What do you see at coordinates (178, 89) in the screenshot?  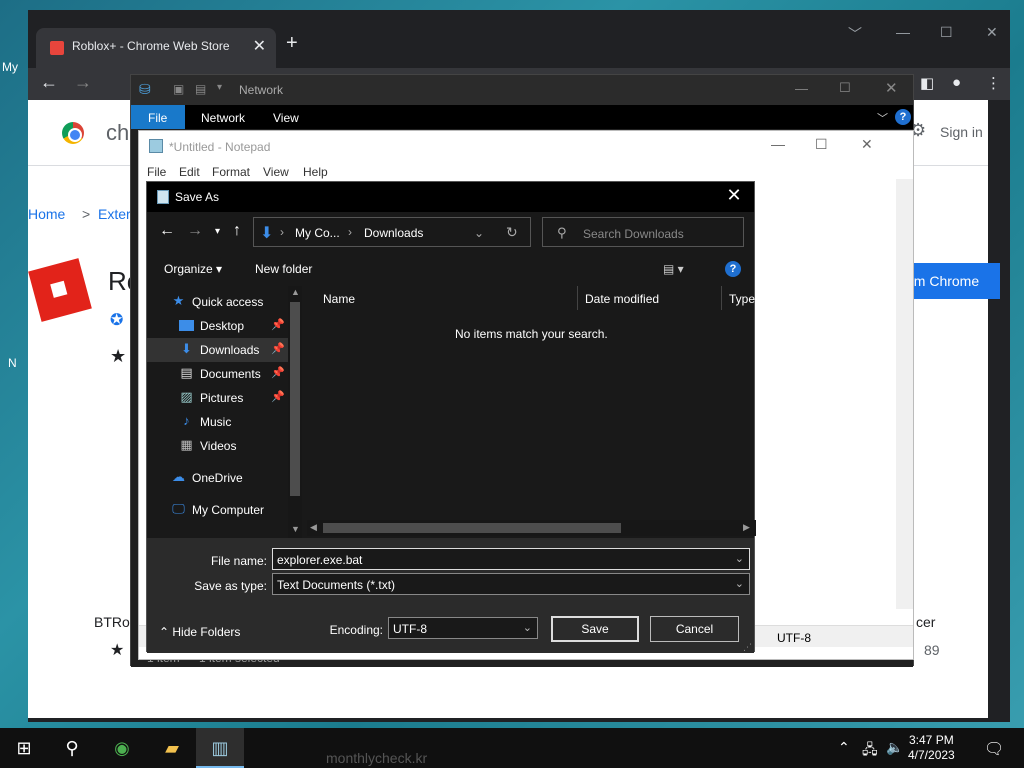 I see `properties-icon: ▣` at bounding box center [178, 89].